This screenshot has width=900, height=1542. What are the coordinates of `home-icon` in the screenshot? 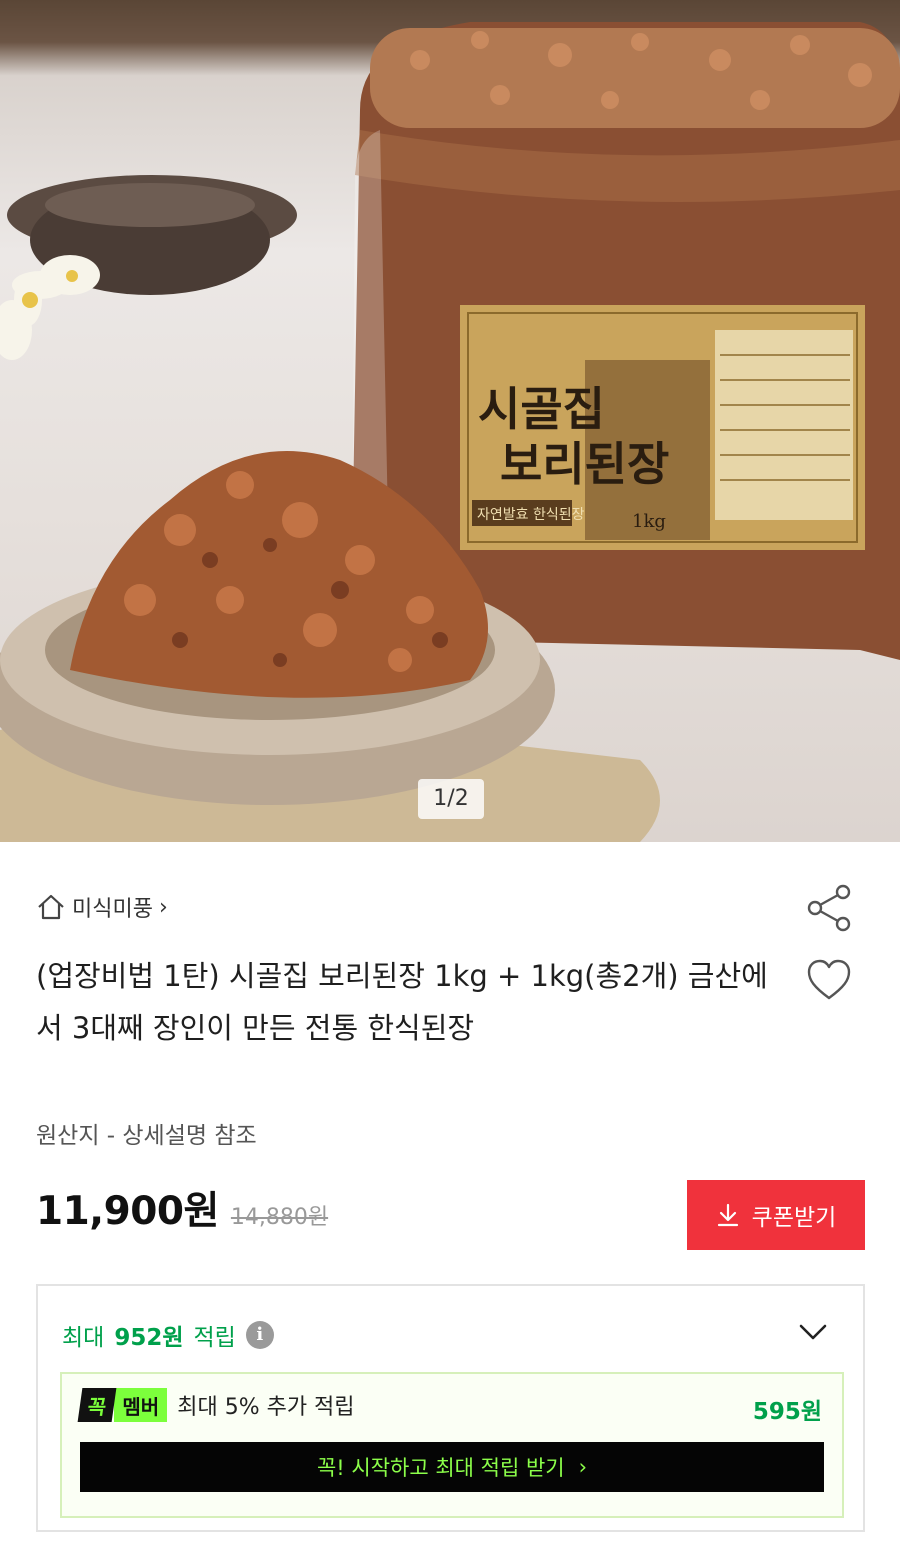 It's located at (51, 907).